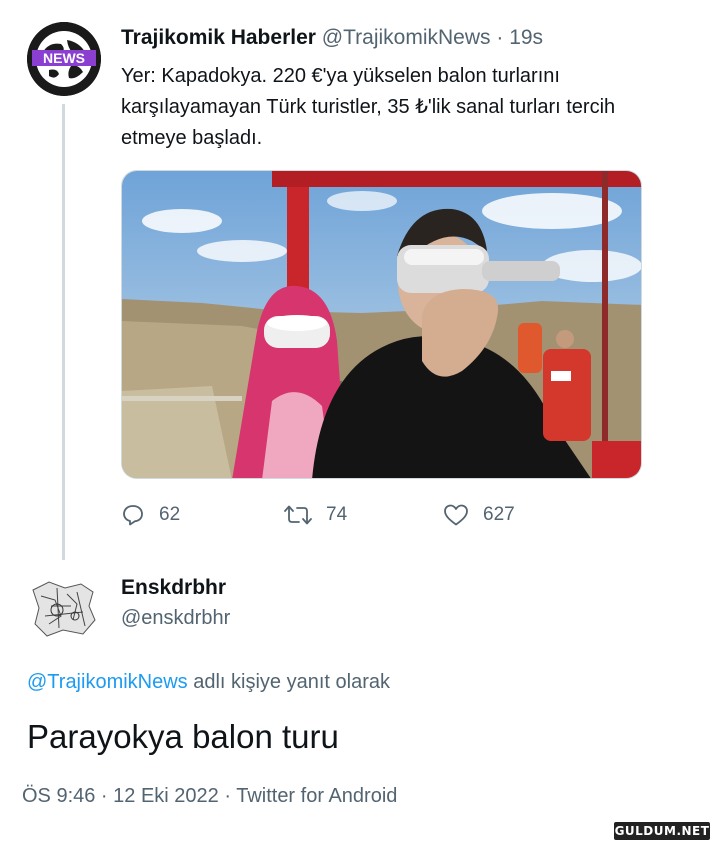 This screenshot has width=714, height=844. What do you see at coordinates (133, 515) in the screenshot?
I see `reply-icon` at bounding box center [133, 515].